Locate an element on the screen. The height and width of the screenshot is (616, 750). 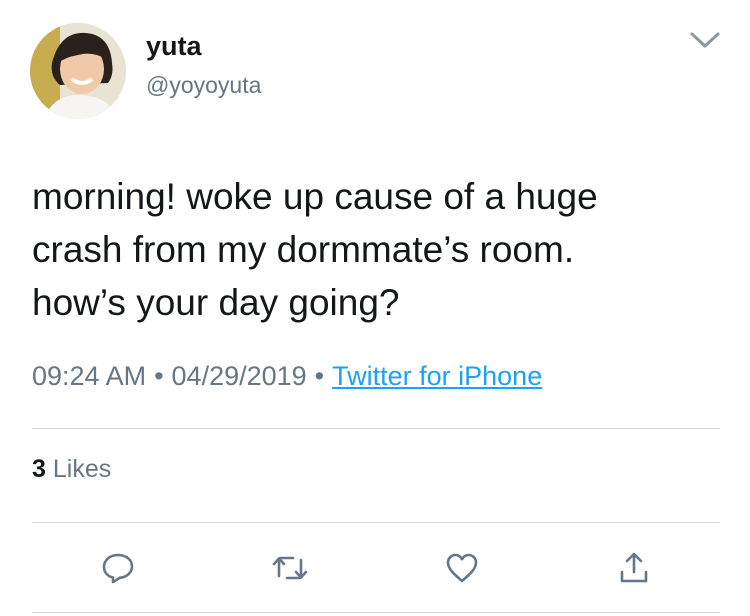
share-button is located at coordinates (634, 568).